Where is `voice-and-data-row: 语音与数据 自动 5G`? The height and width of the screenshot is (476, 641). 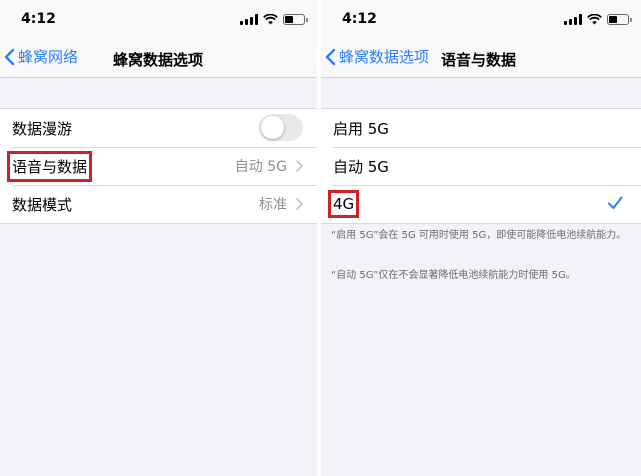 voice-and-data-row: 语音与数据 自动 5G is located at coordinates (158, 166).